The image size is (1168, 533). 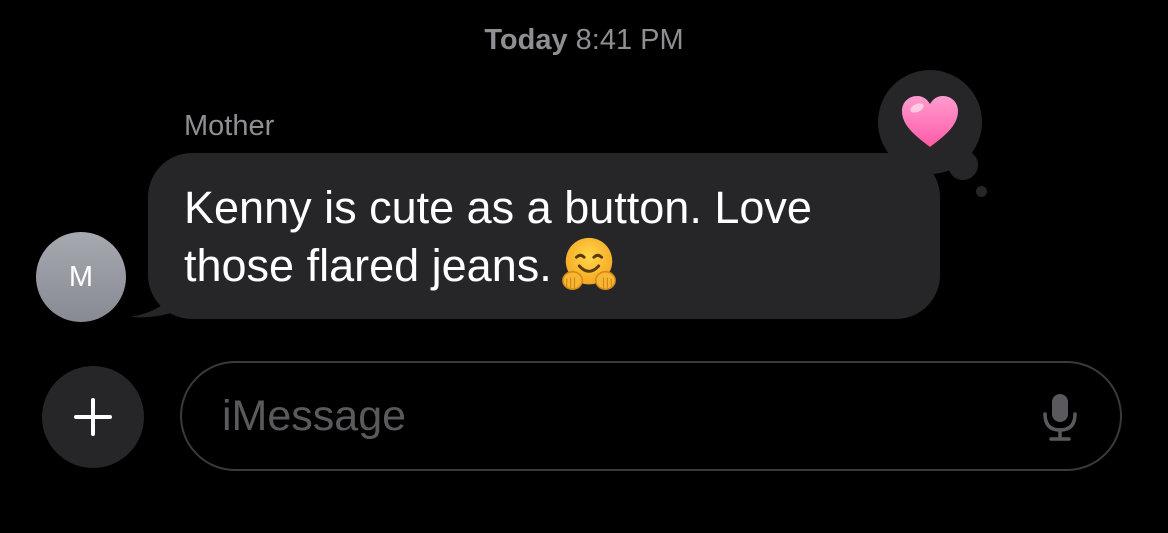 I want to click on input-placeholder: iMessage, so click(x=314, y=416).